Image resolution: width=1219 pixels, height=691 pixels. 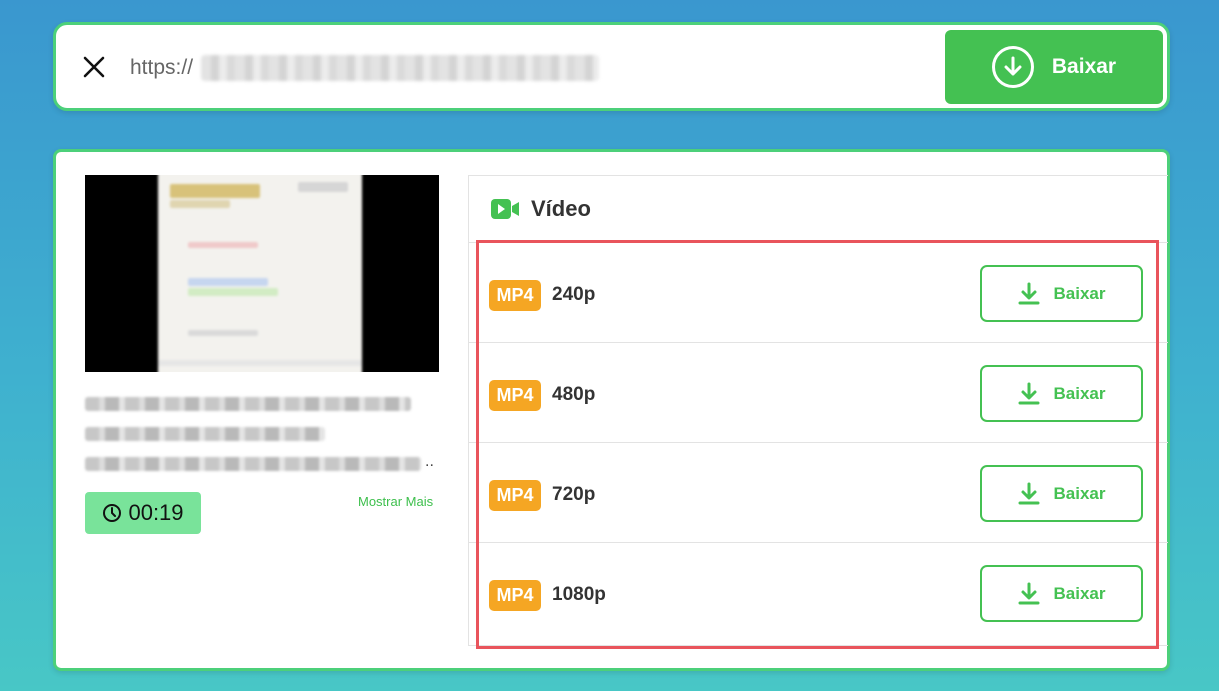 I want to click on download-240p-button: Baixar, so click(x=1061, y=293).